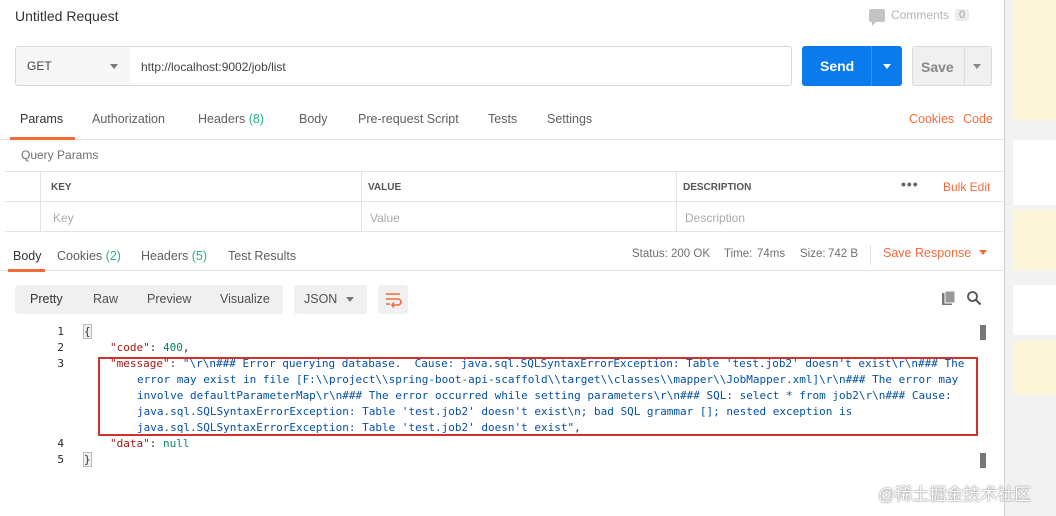 This screenshot has height=516, width=1056. What do you see at coordinates (771, 254) in the screenshot?
I see `time-value: 74ms` at bounding box center [771, 254].